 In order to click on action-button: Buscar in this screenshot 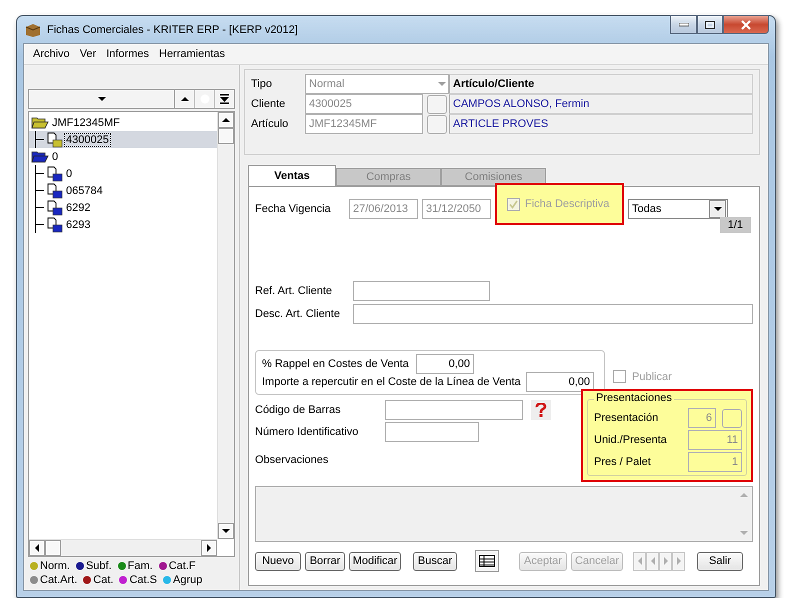, I will do `click(435, 561)`.